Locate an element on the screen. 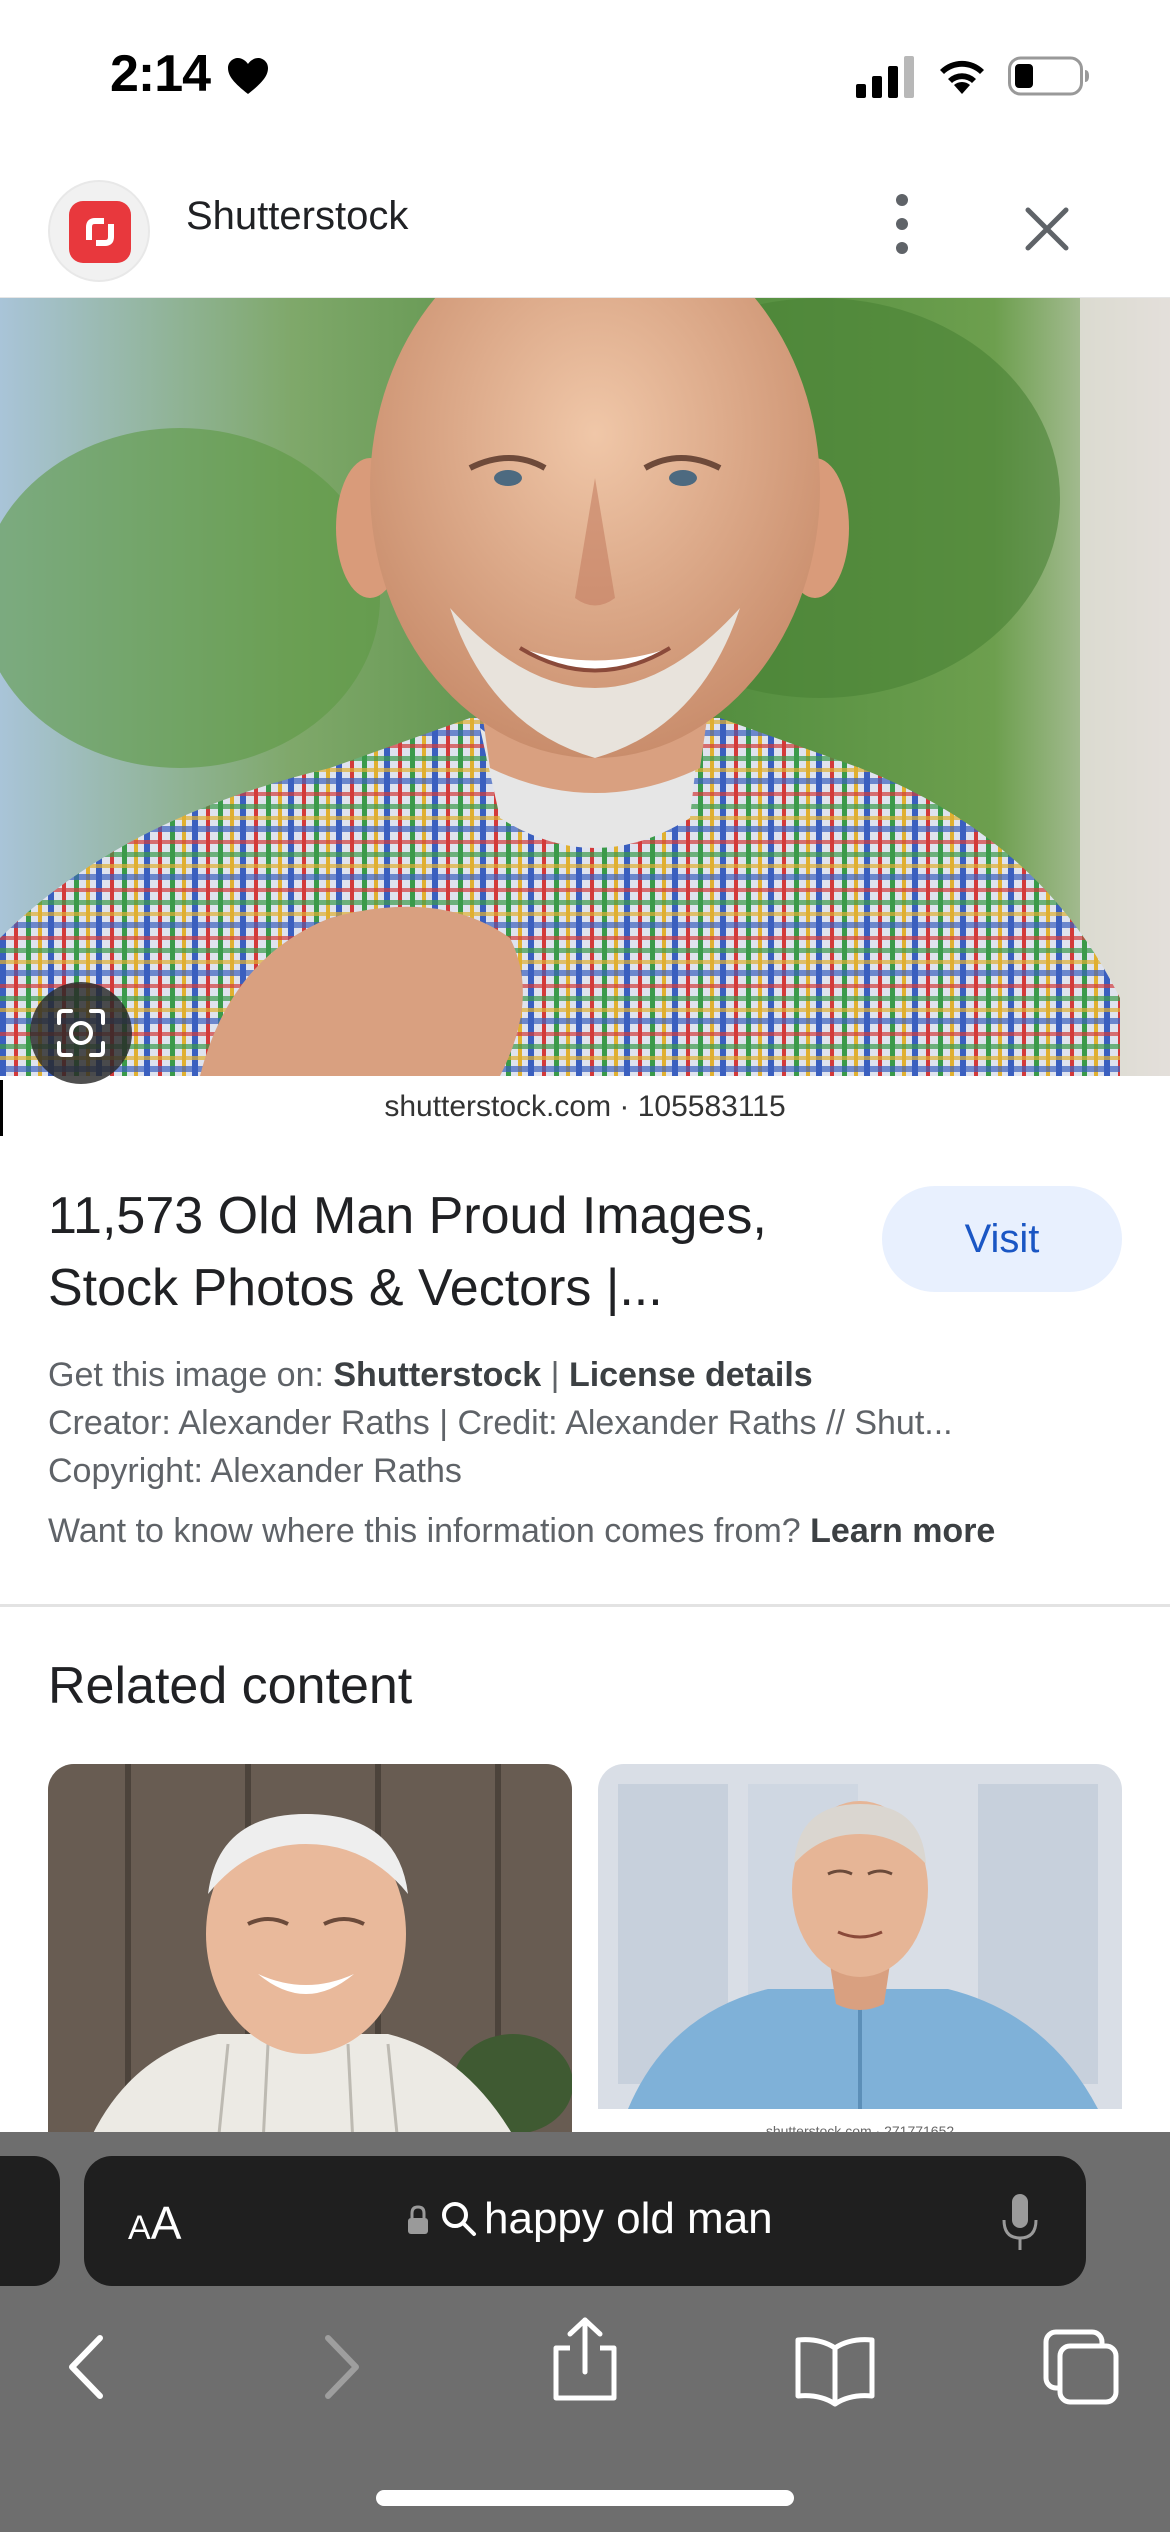  lens-icon is located at coordinates (81, 1033).